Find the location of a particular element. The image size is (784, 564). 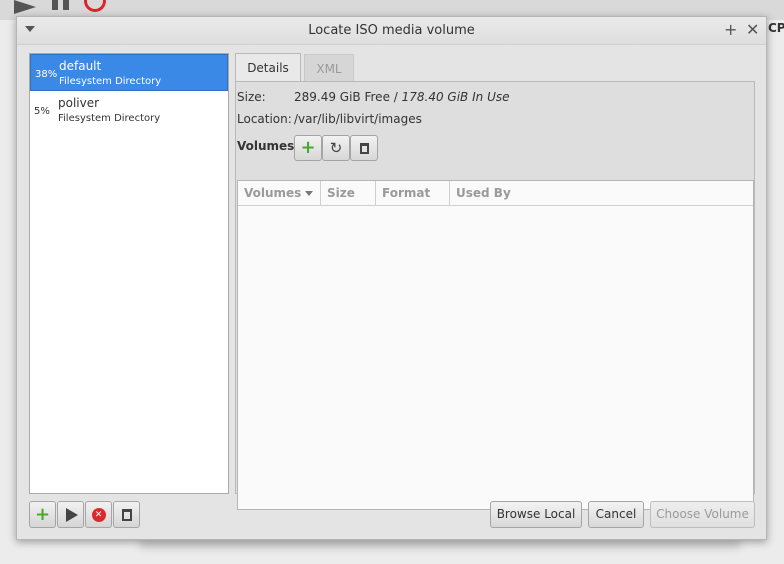

start-pool-button is located at coordinates (70, 514).